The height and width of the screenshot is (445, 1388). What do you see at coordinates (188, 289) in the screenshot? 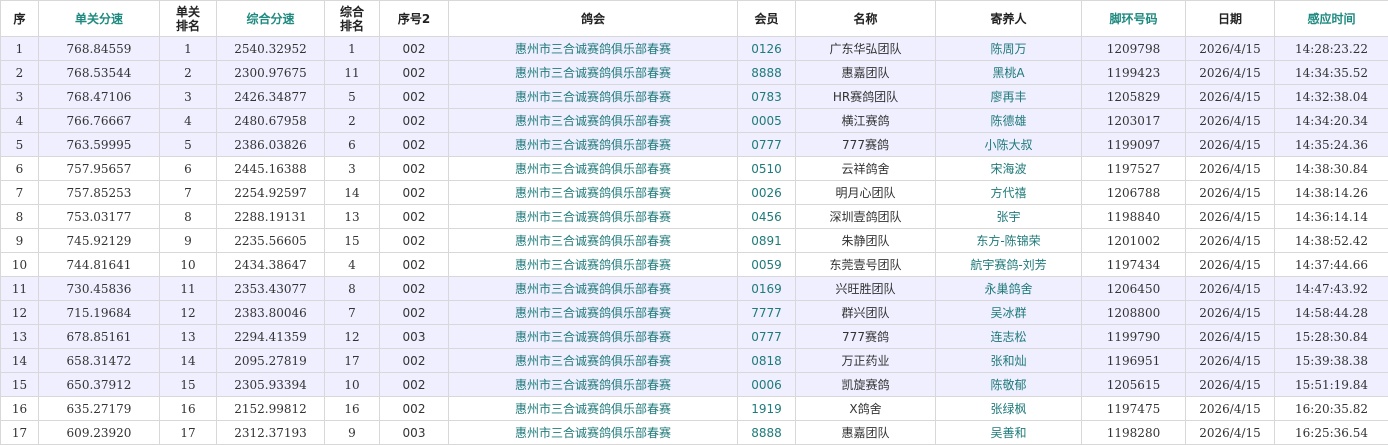
I see `single-rank: 11` at bounding box center [188, 289].